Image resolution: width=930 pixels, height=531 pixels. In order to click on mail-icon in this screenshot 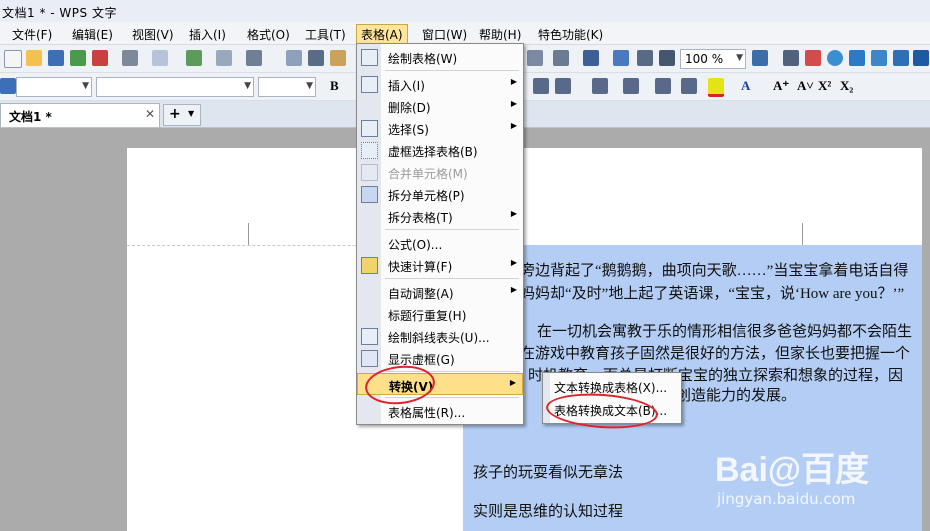, I will do `click(921, 58)`.